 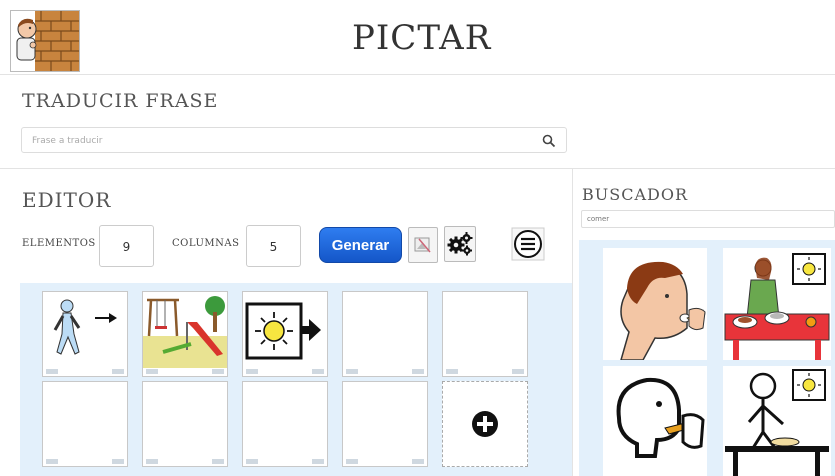 What do you see at coordinates (126, 246) in the screenshot?
I see `elements-input: 9` at bounding box center [126, 246].